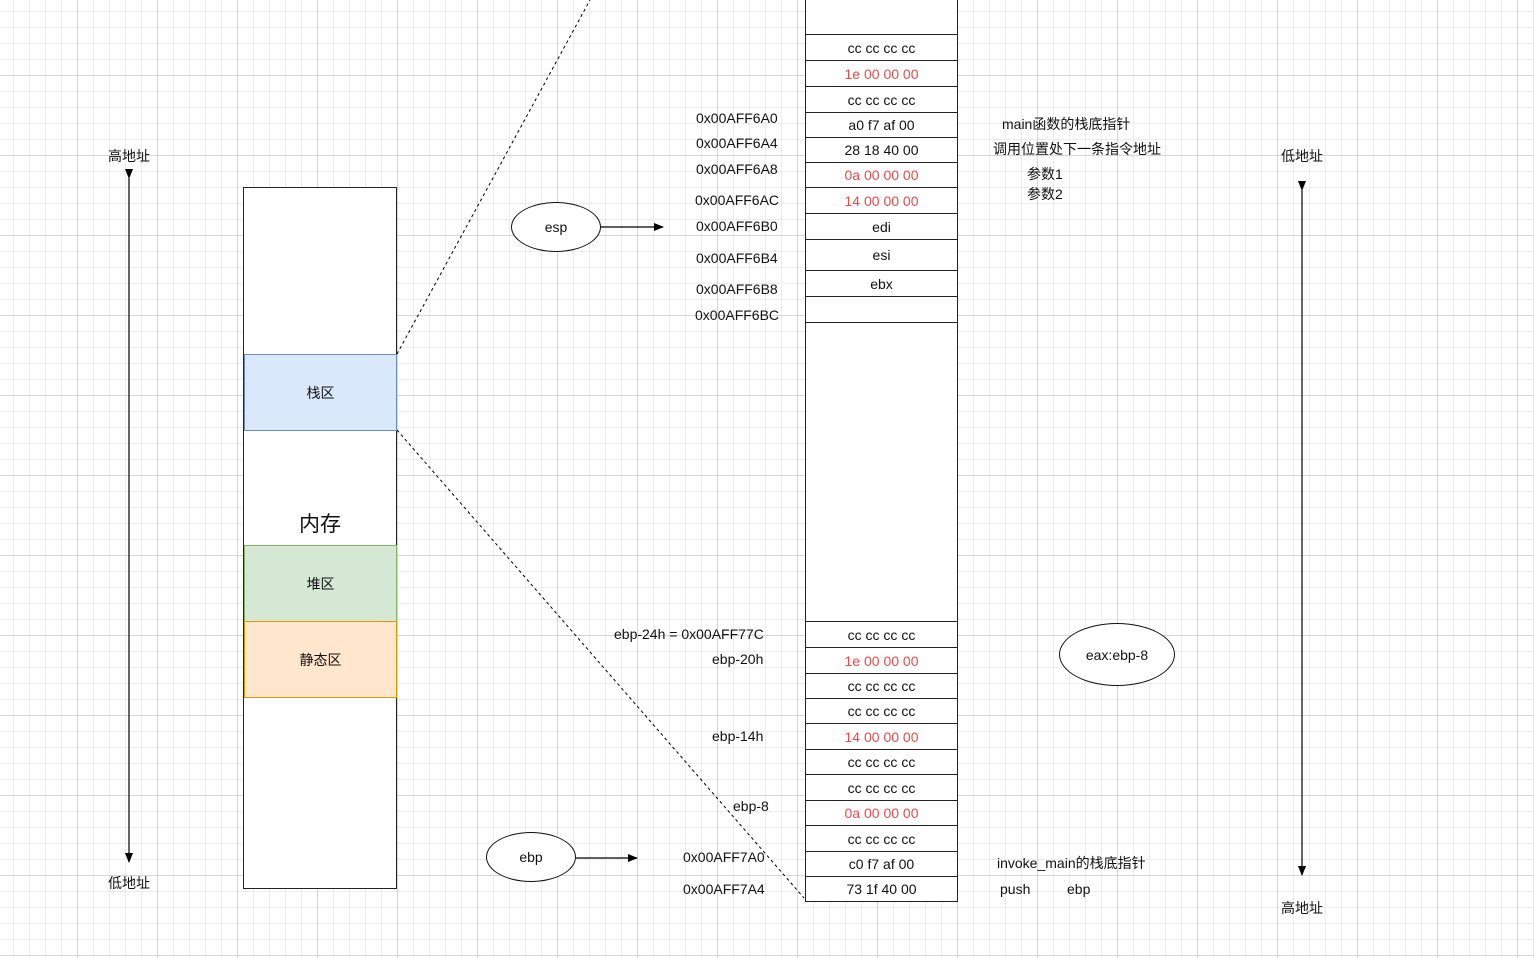 The width and height of the screenshot is (1534, 958). I want to click on note-param1: 参数1, so click(1045, 174).